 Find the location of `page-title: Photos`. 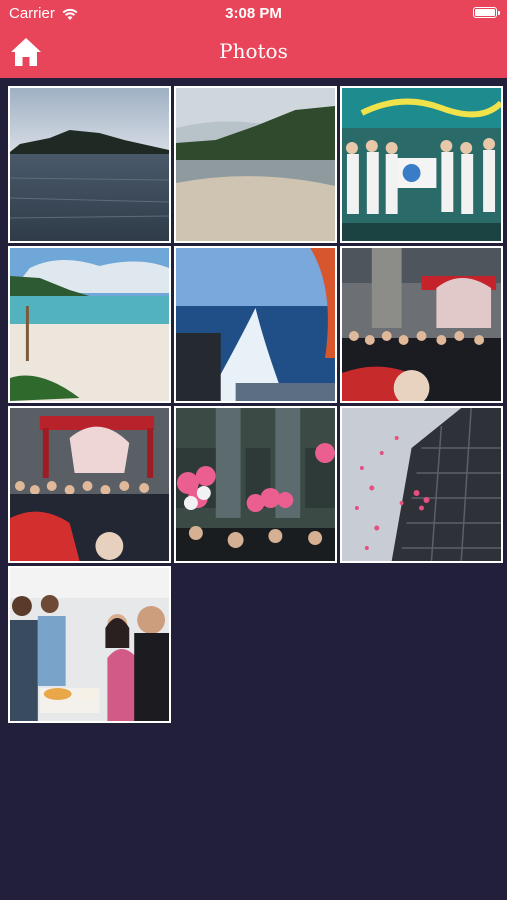

page-title: Photos is located at coordinates (253, 51).